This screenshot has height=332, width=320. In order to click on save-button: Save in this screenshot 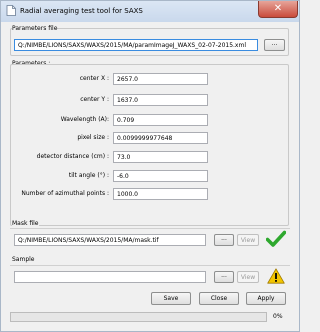, I will do `click(171, 298)`.